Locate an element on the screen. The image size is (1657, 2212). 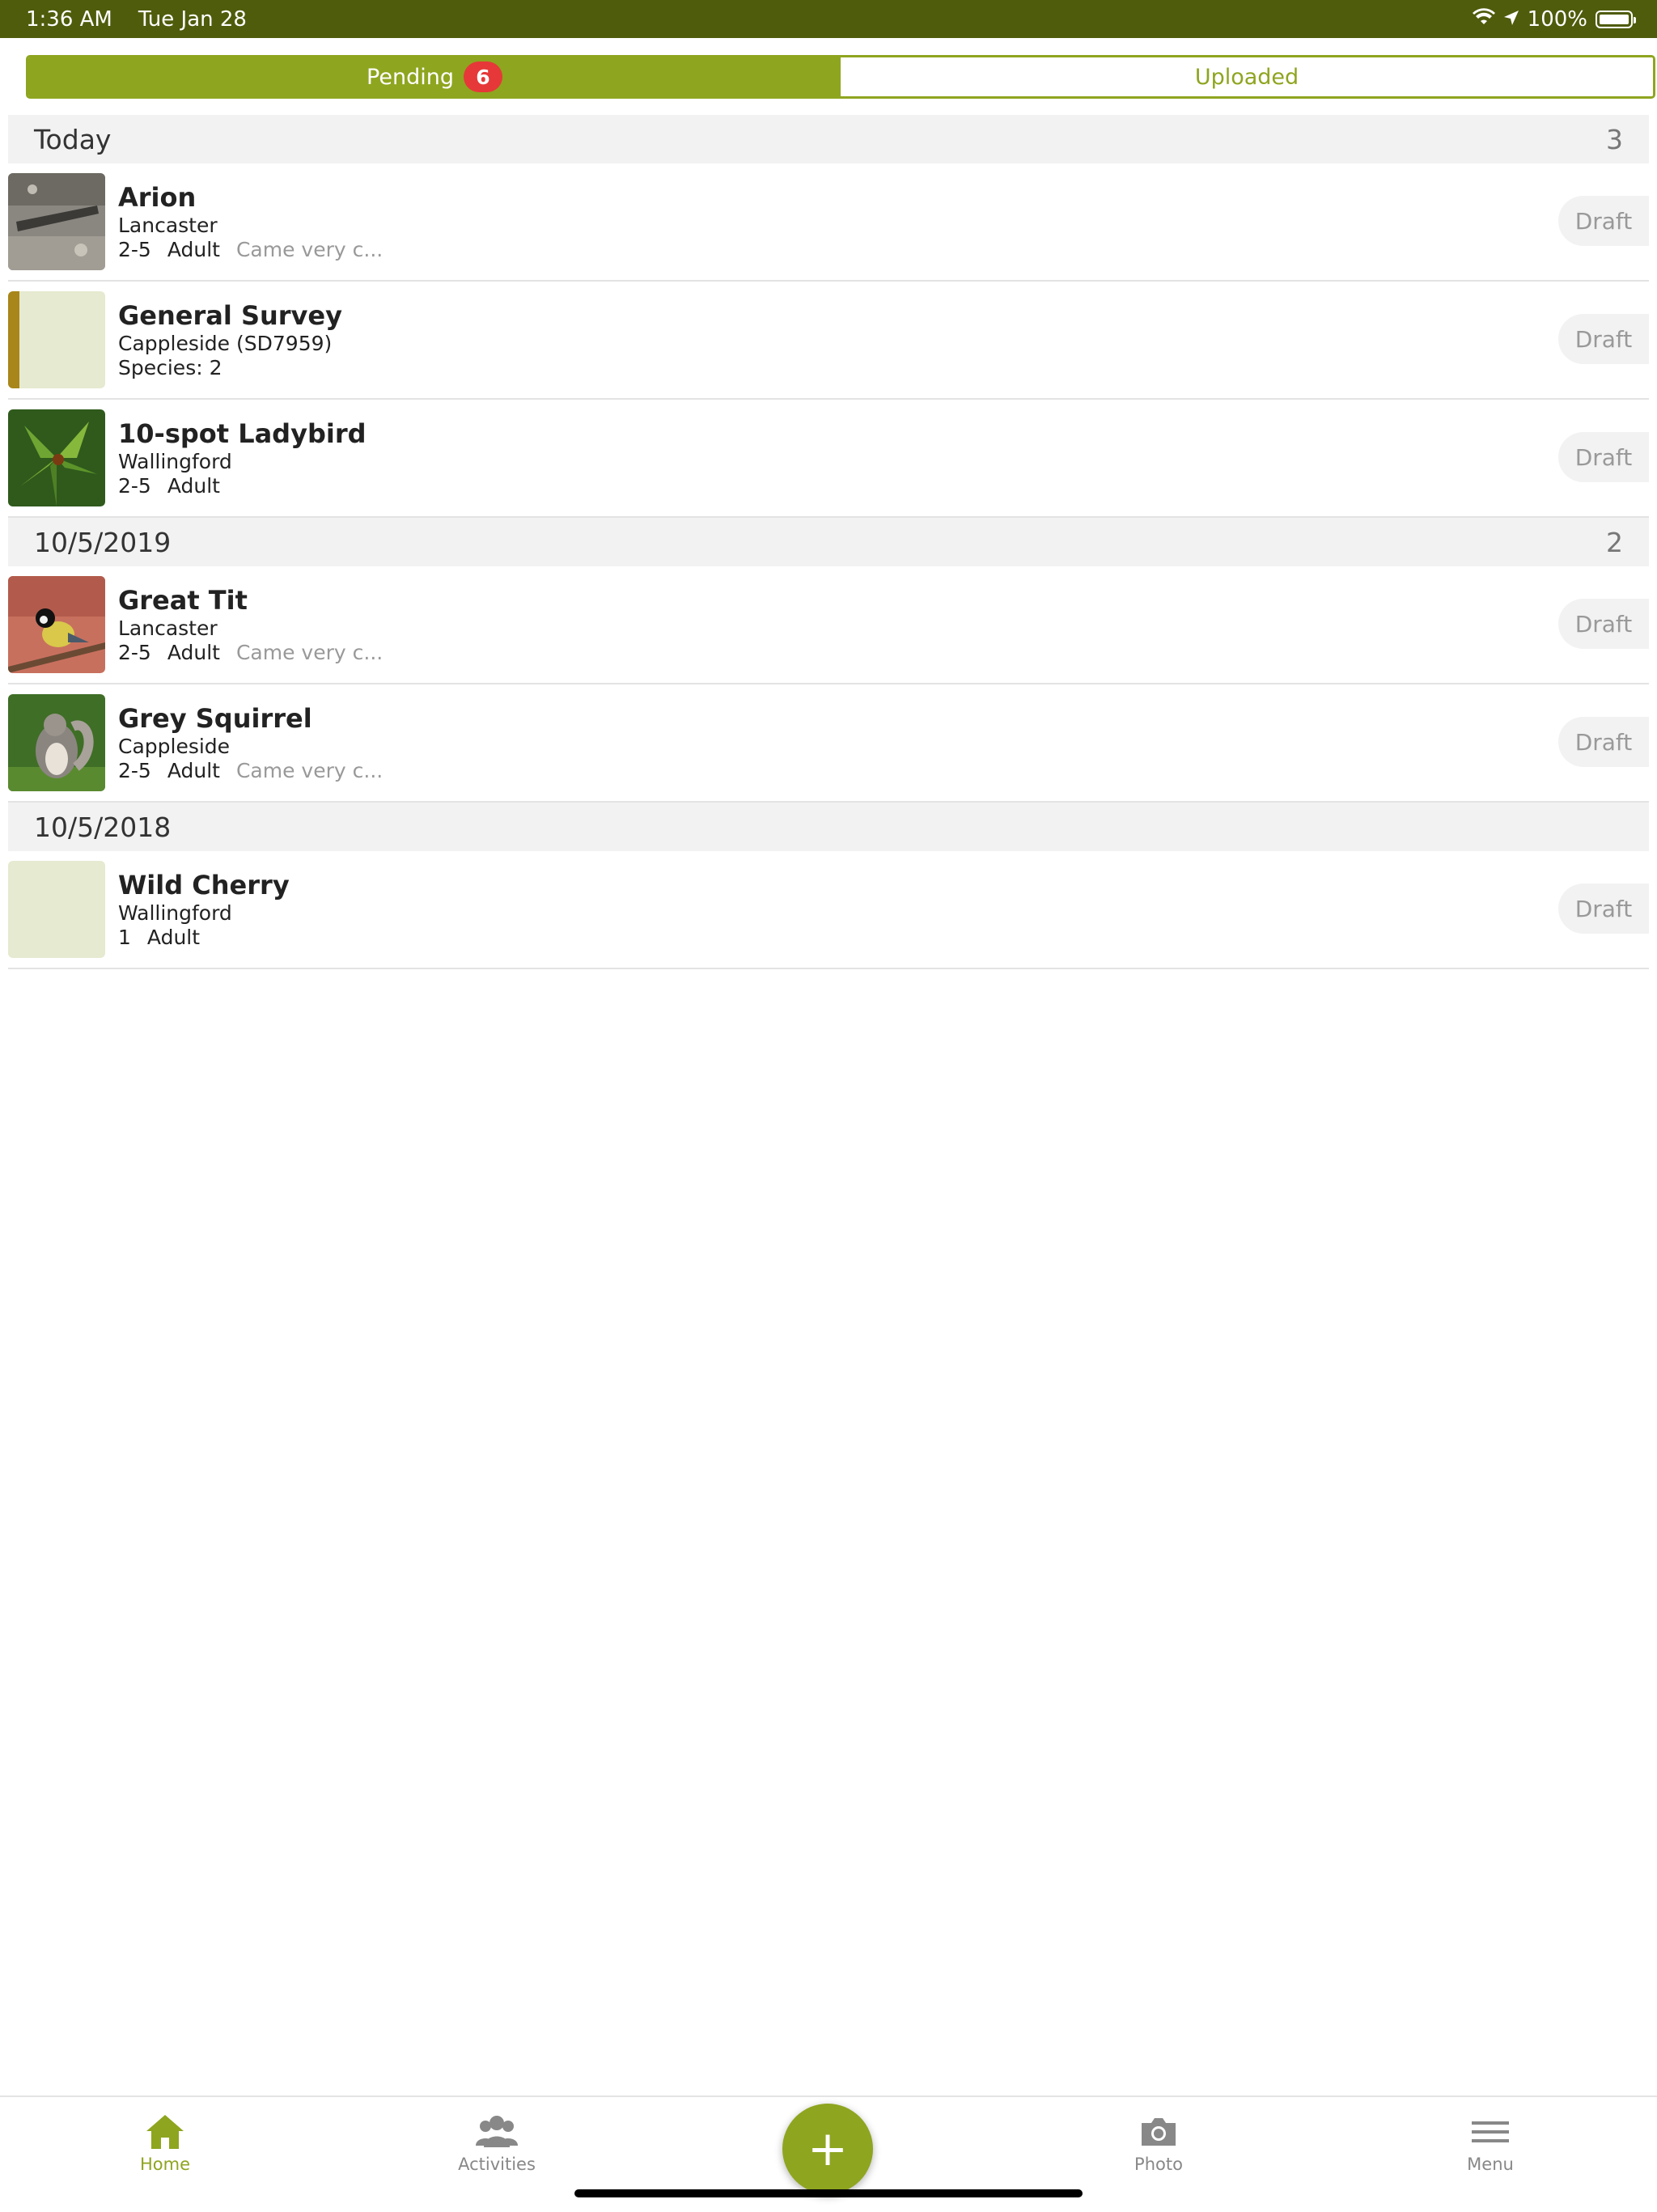
tab-photo-label: Photo is located at coordinates (1158, 2164).